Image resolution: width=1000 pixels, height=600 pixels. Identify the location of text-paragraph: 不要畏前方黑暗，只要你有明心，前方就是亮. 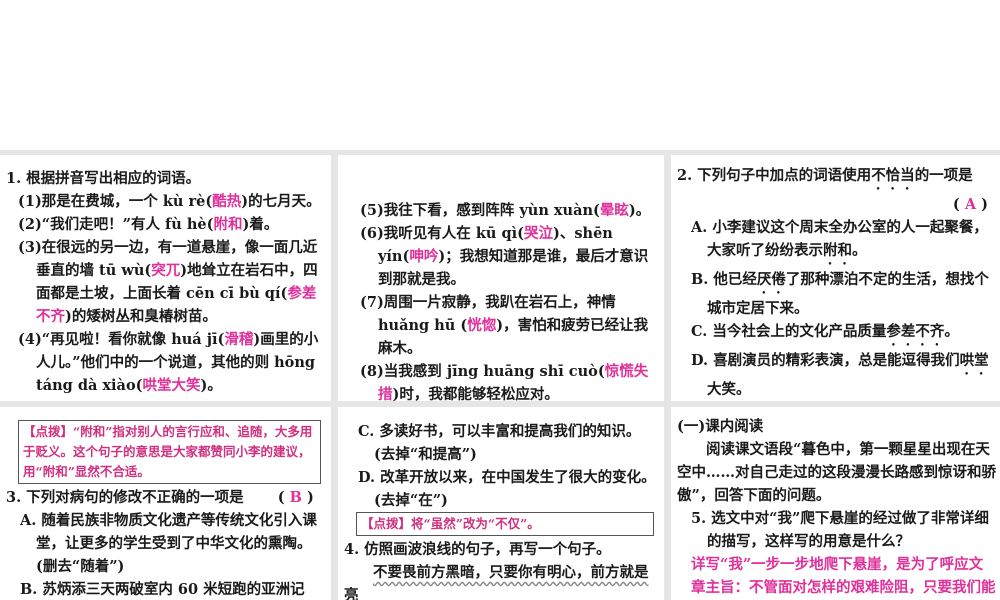
(501, 580).